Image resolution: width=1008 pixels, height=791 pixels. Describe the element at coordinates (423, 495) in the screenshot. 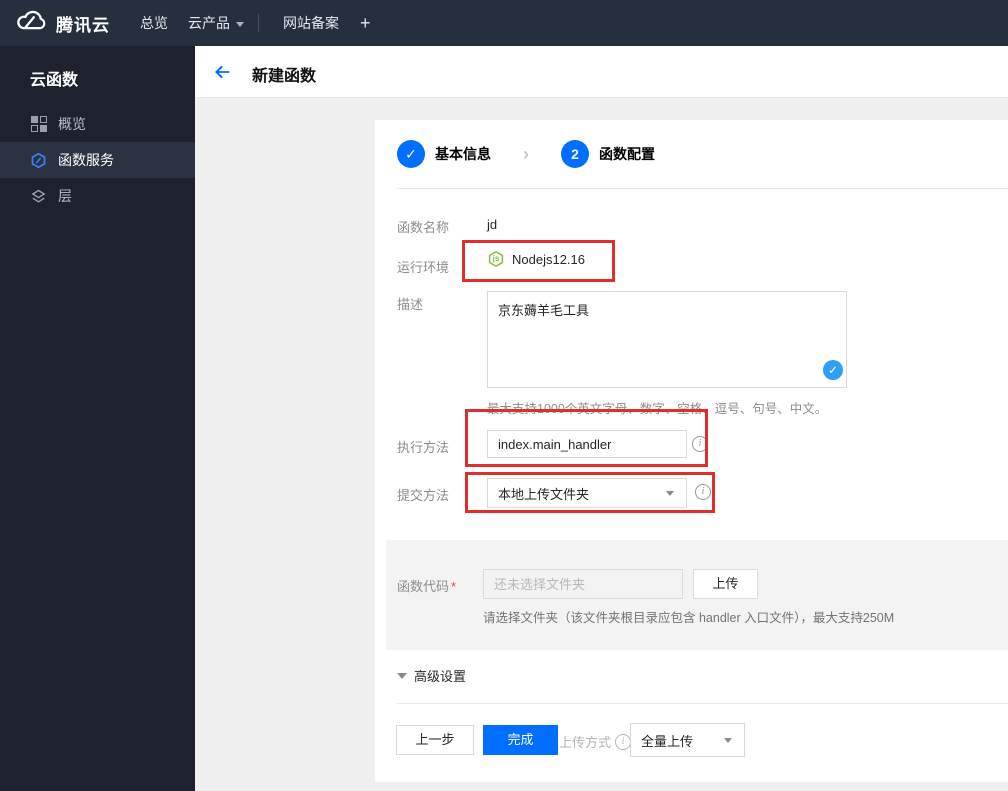

I see `submit-method-label: 提交方法` at that location.